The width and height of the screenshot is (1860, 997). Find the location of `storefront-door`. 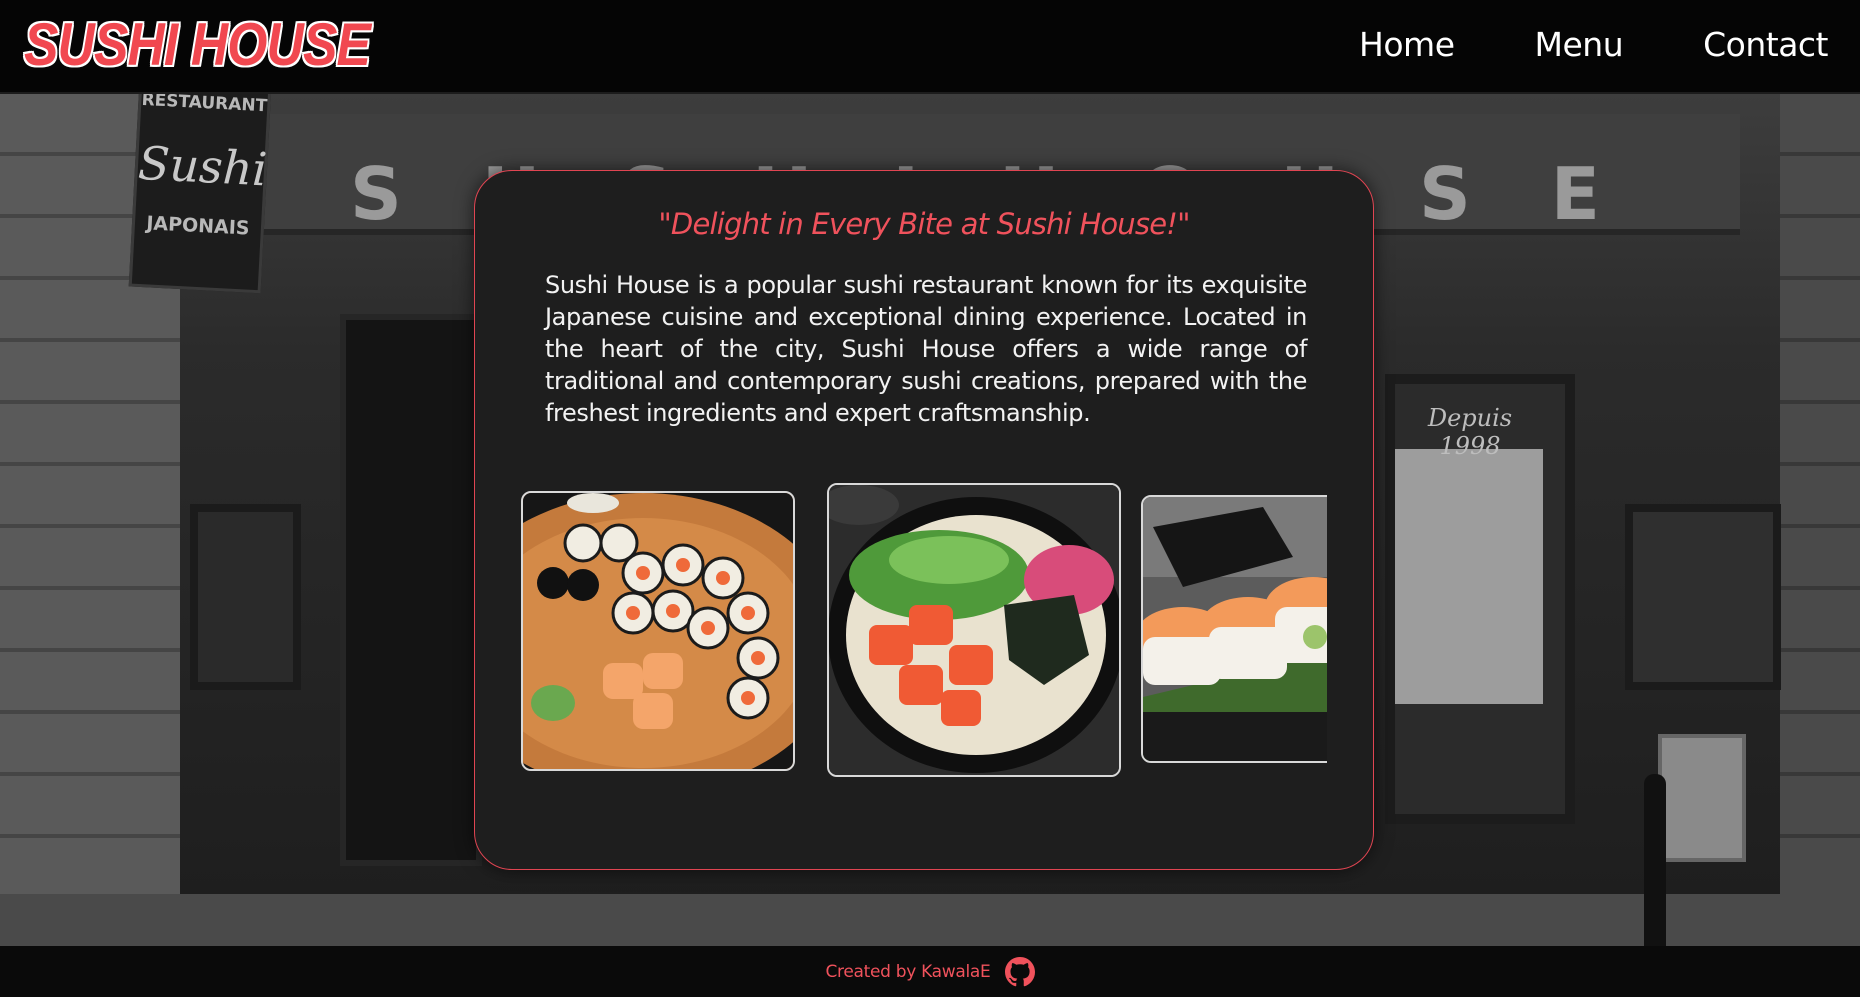

storefront-door is located at coordinates (411, 590).